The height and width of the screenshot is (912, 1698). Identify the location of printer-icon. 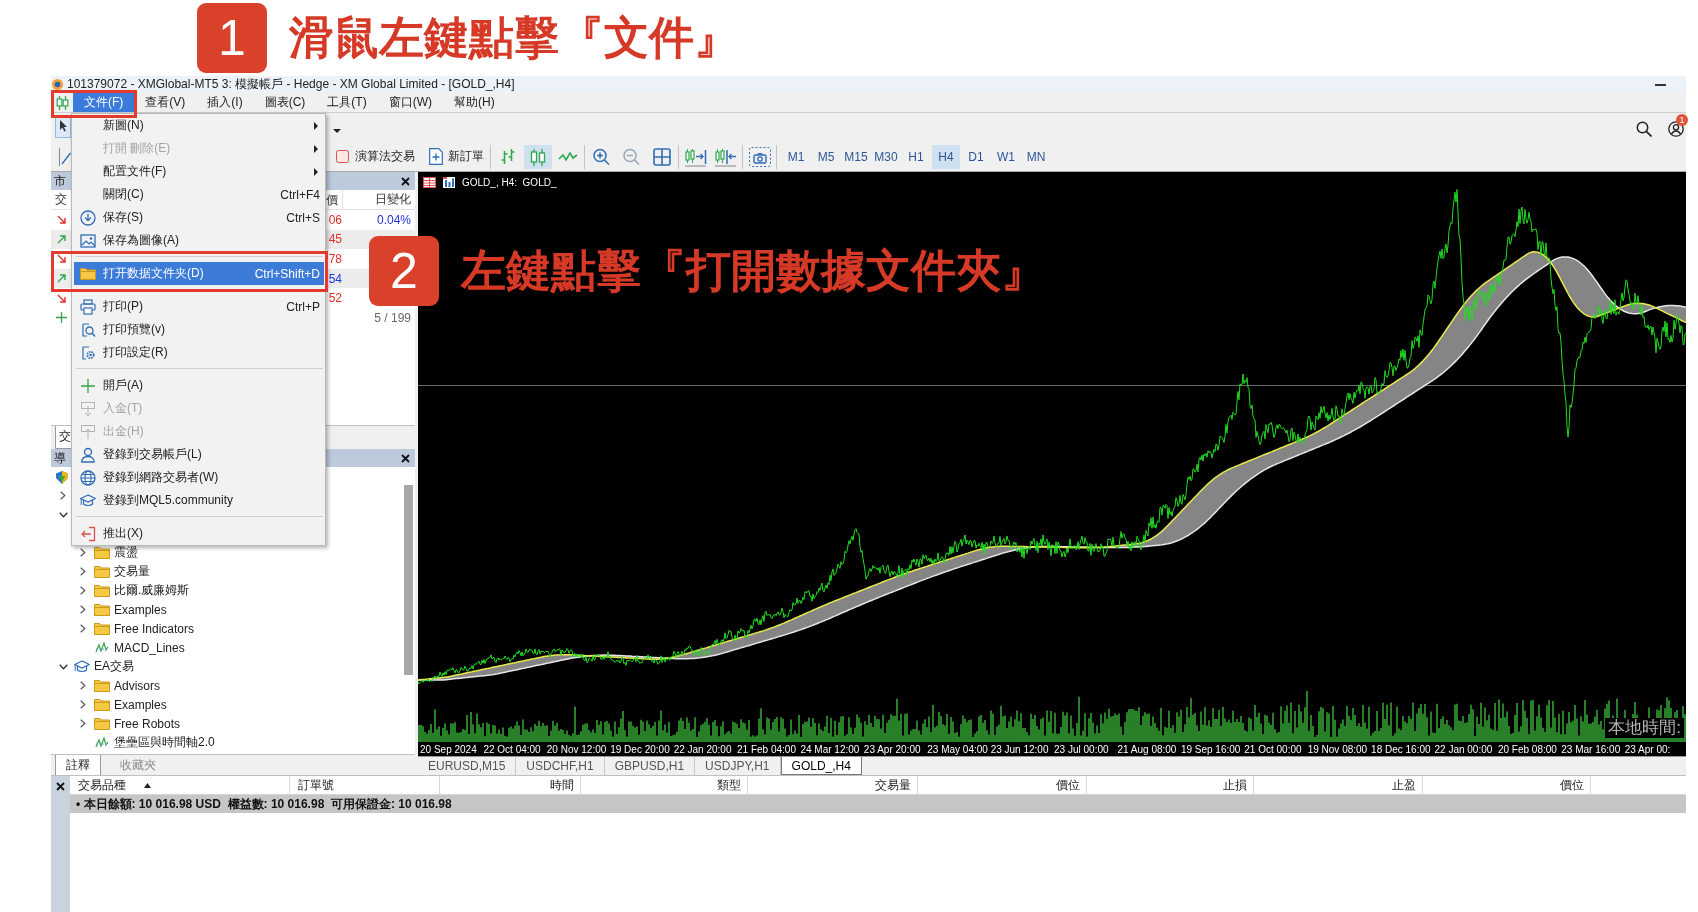
(87, 306).